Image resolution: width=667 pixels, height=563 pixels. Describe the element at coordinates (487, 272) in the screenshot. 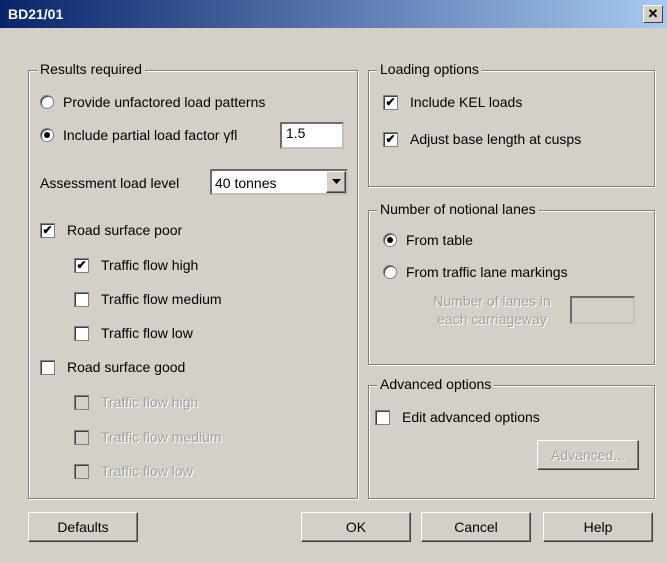

I see `from-markings-label: From traffic lane markings` at that location.